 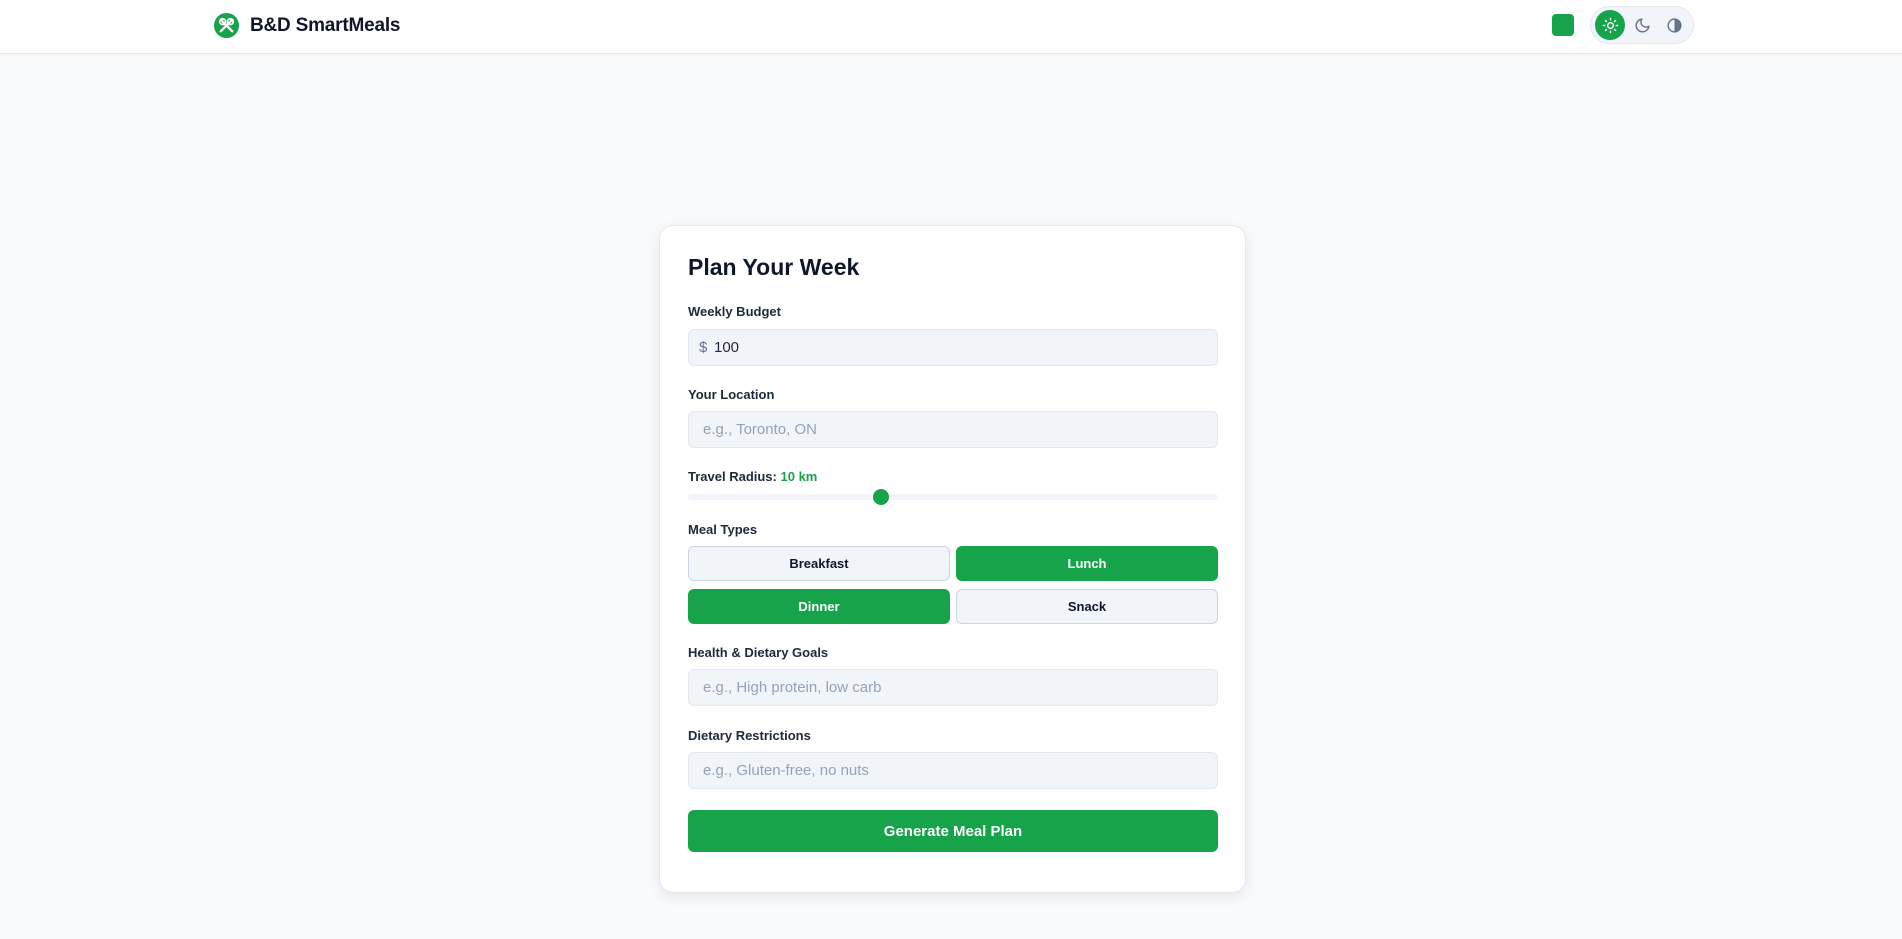 What do you see at coordinates (951, 27) in the screenshot?
I see `top-navbar: B&D SmartMeals` at bounding box center [951, 27].